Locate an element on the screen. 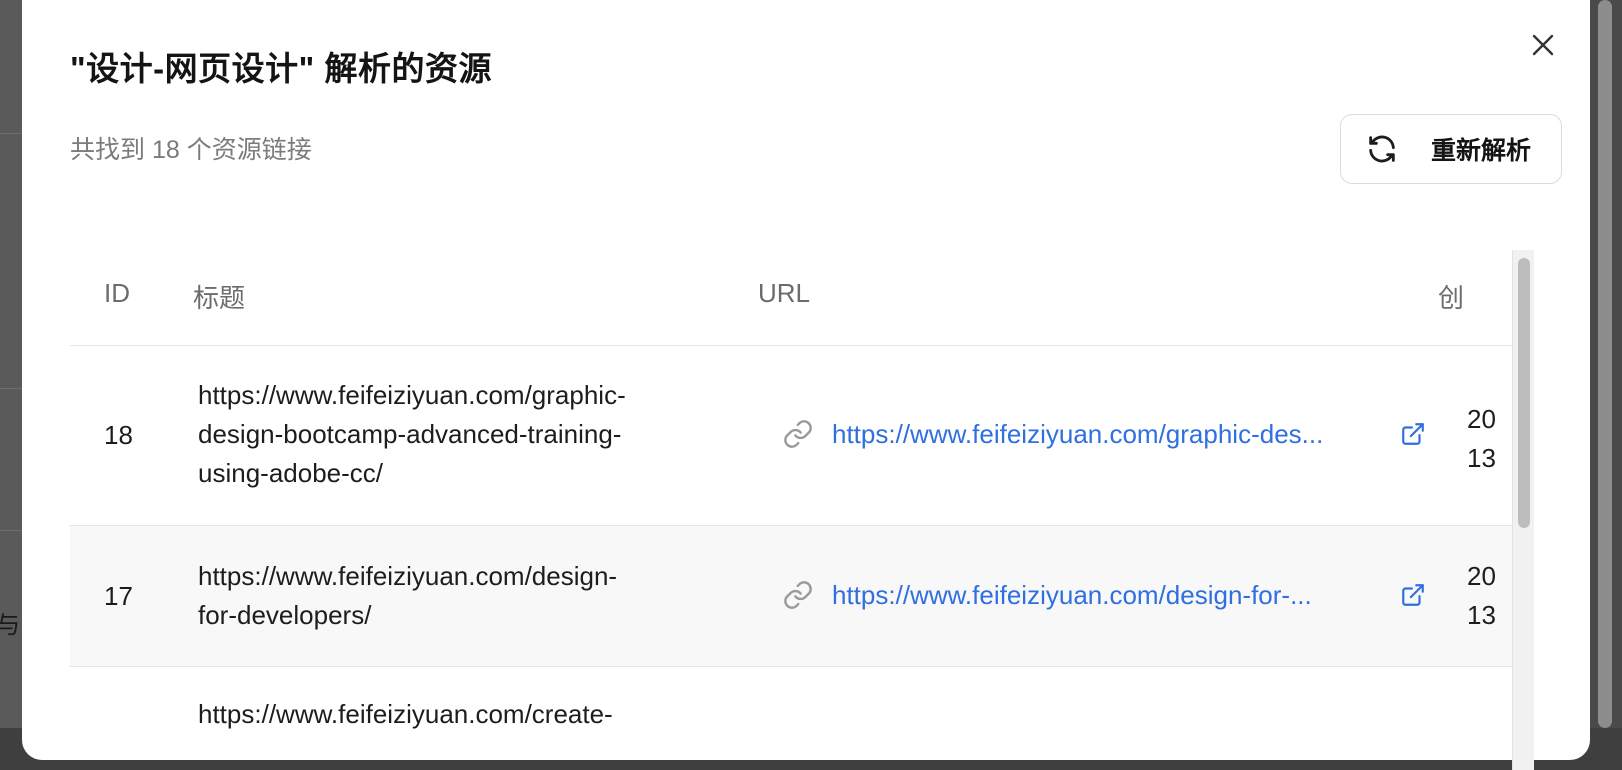 The height and width of the screenshot is (770, 1622). column-header-created: 创 is located at coordinates (1451, 296).